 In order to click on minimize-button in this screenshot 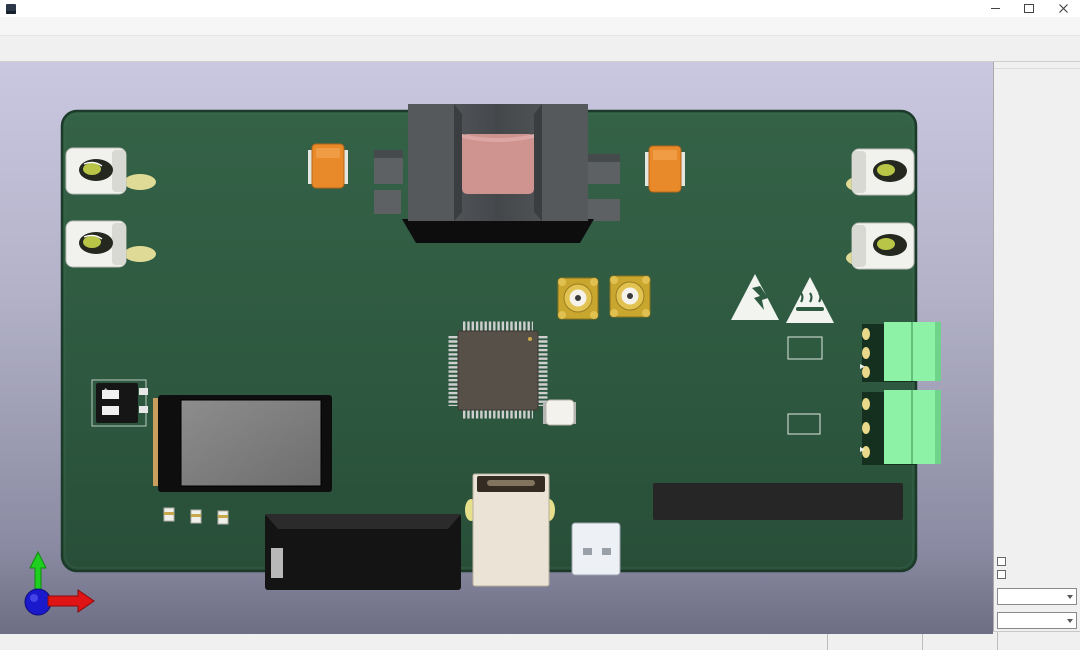, I will do `click(995, 8)`.